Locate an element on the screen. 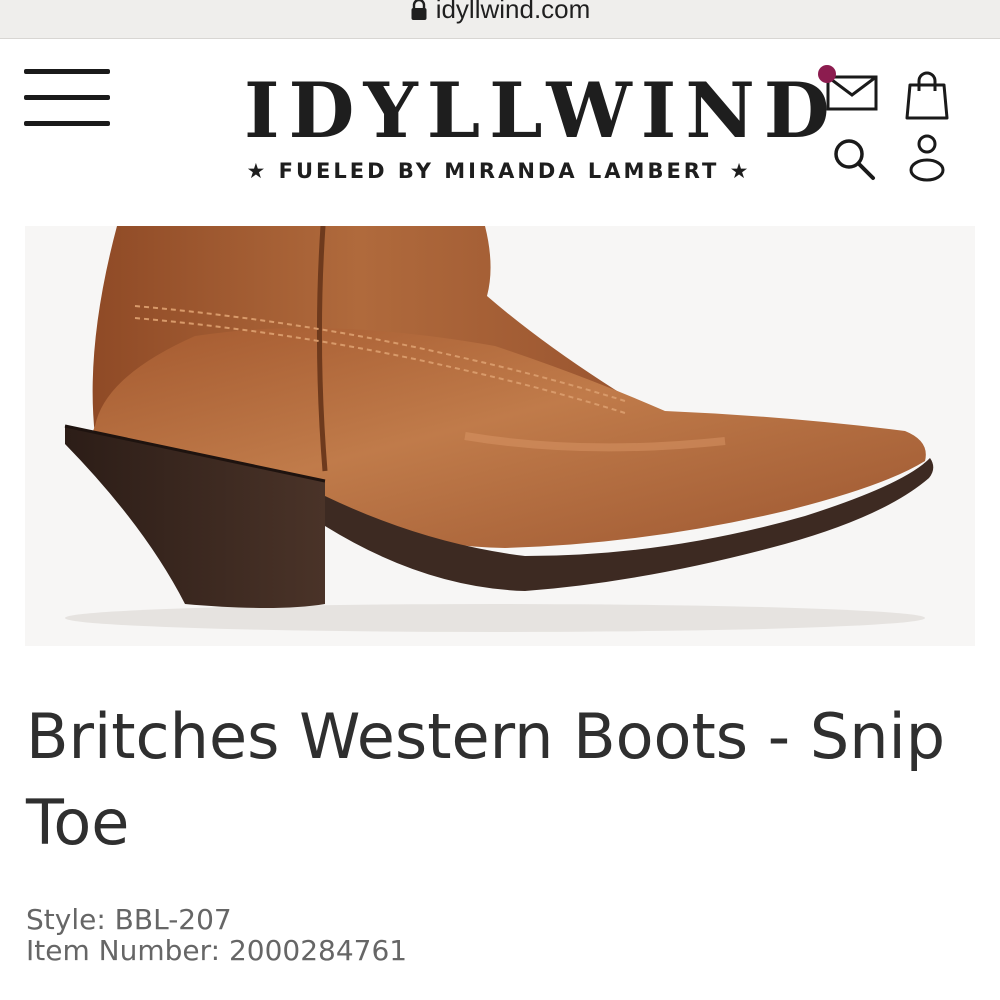 This screenshot has width=1000, height=1000. product-meta: Style: BBL-207 Item Number: 2000284761 is located at coordinates (216, 935).